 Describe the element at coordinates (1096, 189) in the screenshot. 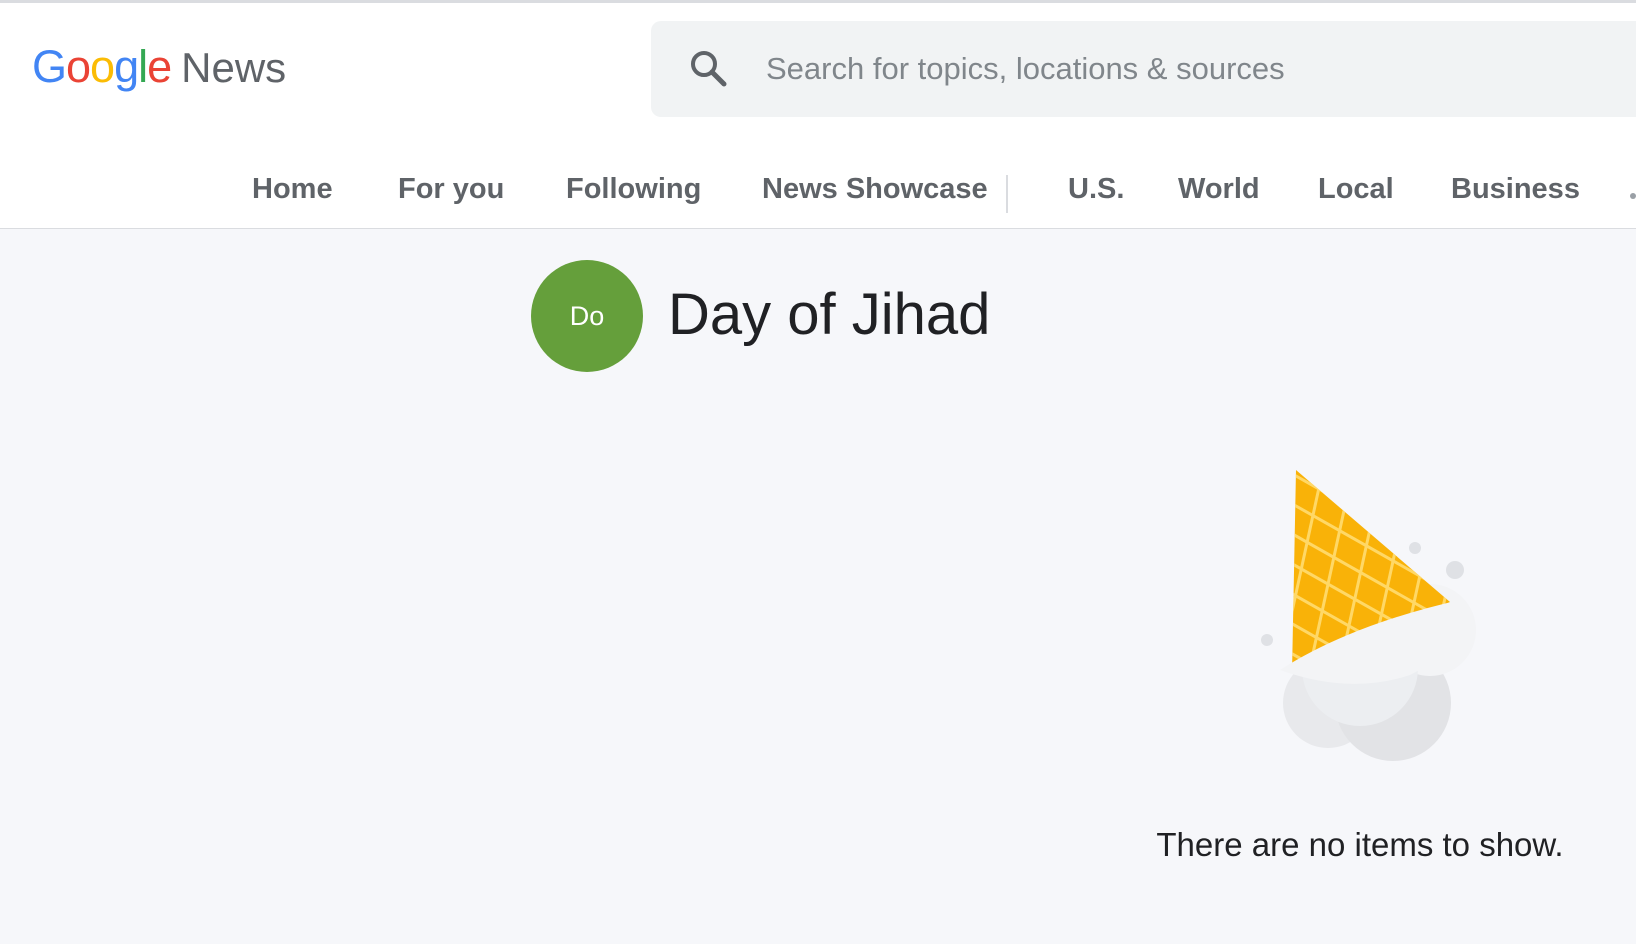

I see `nav-us: U.S.` at that location.